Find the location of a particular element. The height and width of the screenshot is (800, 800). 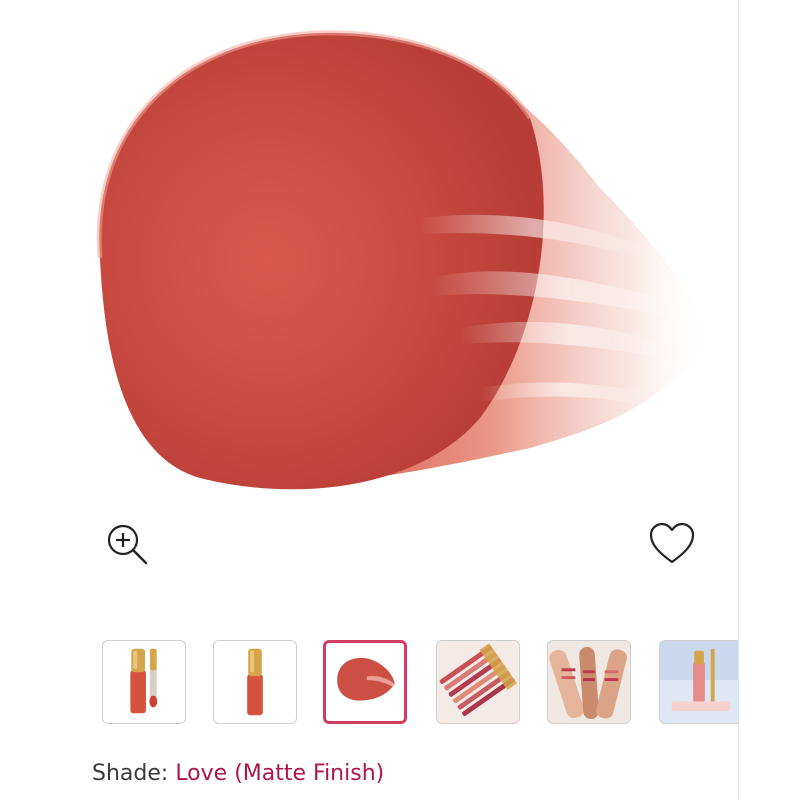

lip-tint-bottle-open-image is located at coordinates (144, 681).